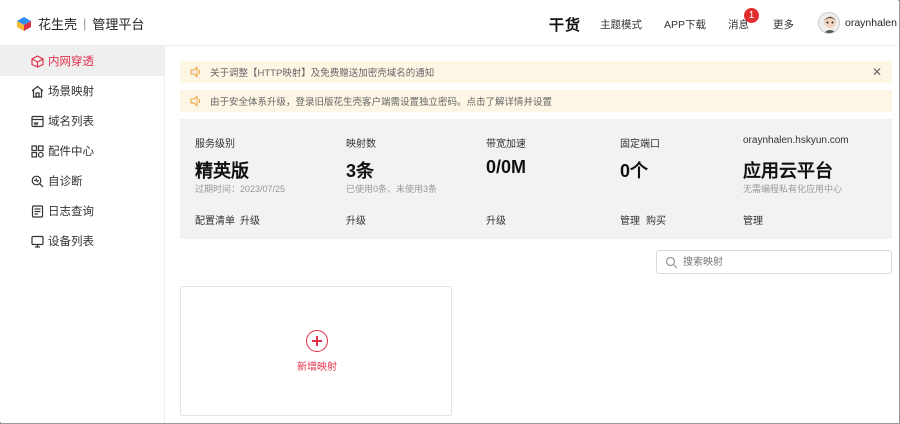  Describe the element at coordinates (788, 171) in the screenshot. I see `stat-value: 应用云平台` at that location.